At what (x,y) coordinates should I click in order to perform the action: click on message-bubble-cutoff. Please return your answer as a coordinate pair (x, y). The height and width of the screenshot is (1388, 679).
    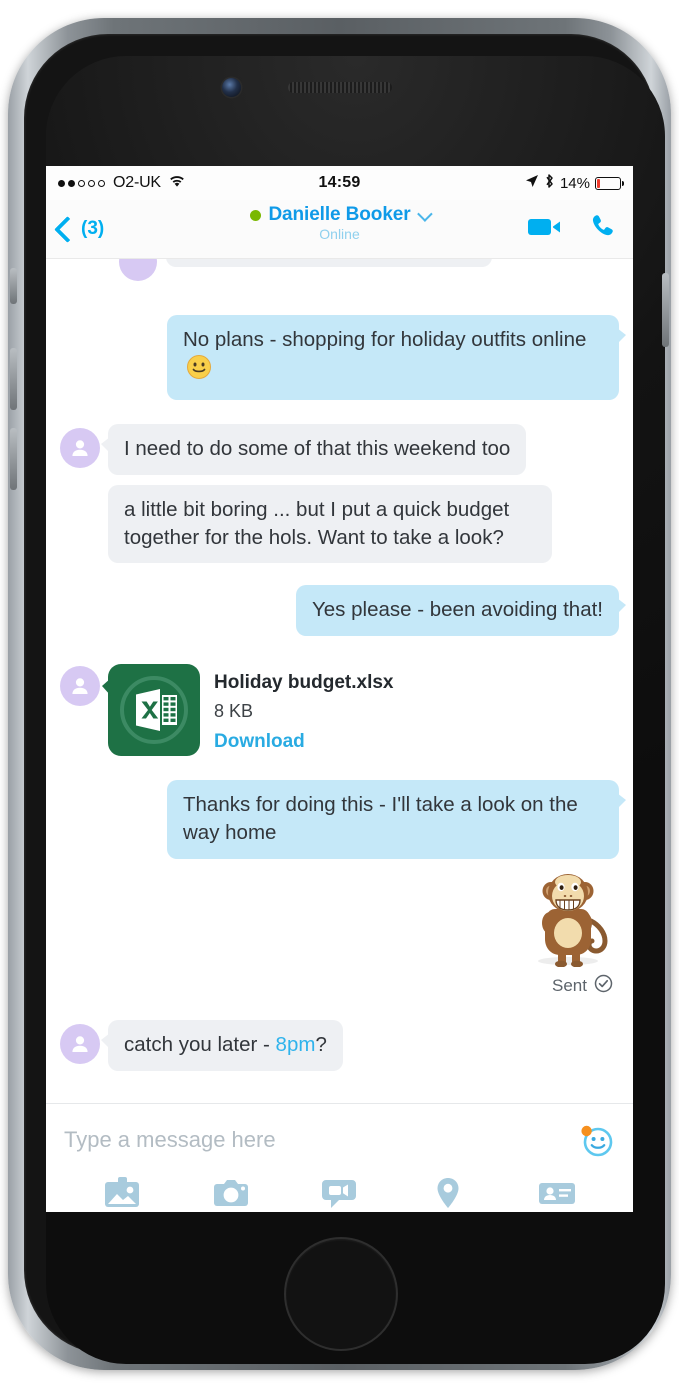
    Looking at the image, I should click on (329, 263).